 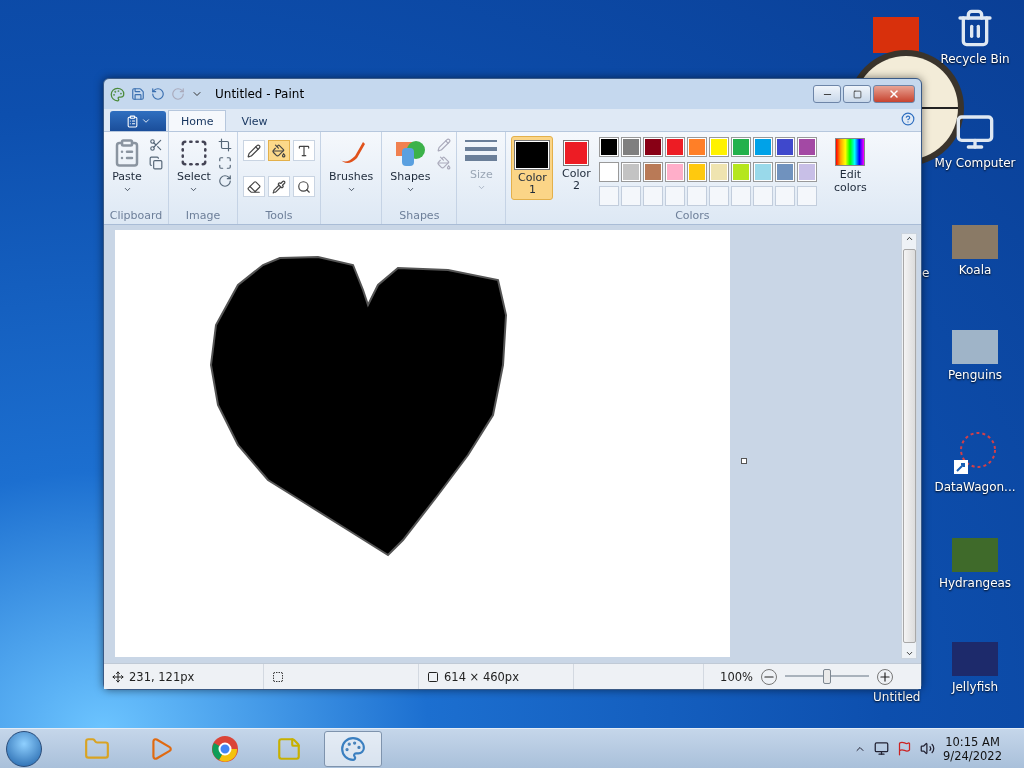 I want to click on ribbon-tab: View, so click(x=254, y=120).